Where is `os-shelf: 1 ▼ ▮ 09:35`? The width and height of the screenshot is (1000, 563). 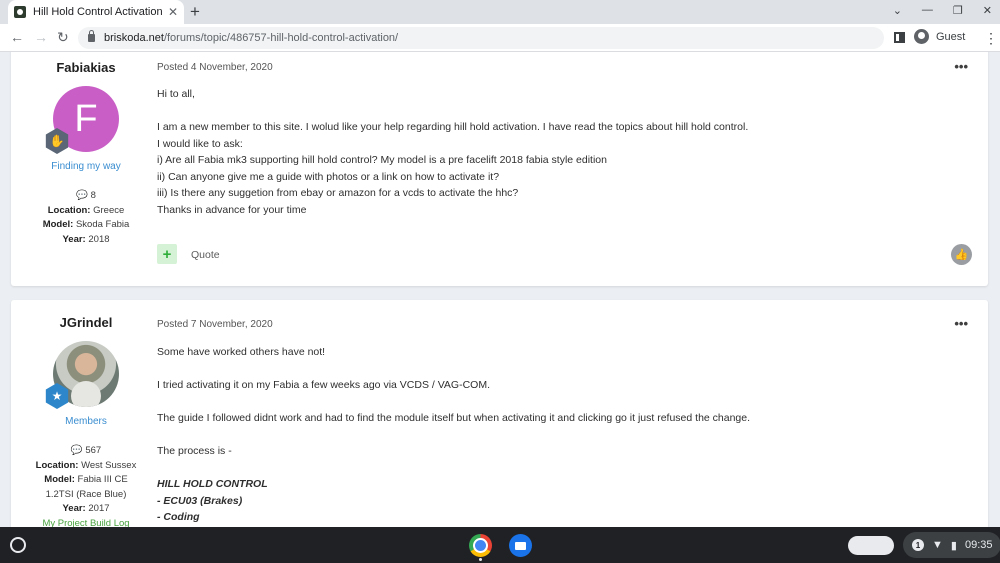 os-shelf: 1 ▼ ▮ 09:35 is located at coordinates (500, 545).